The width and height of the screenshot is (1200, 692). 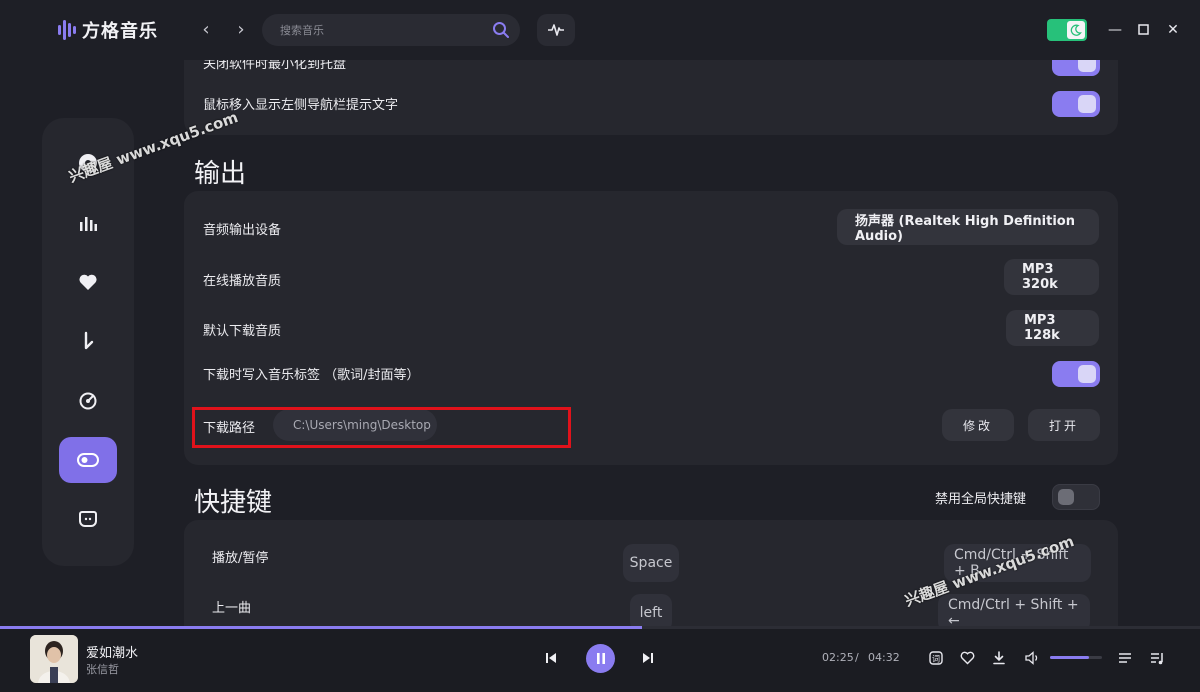 What do you see at coordinates (220, 174) in the screenshot?
I see `output-section-title: 输出` at bounding box center [220, 174].